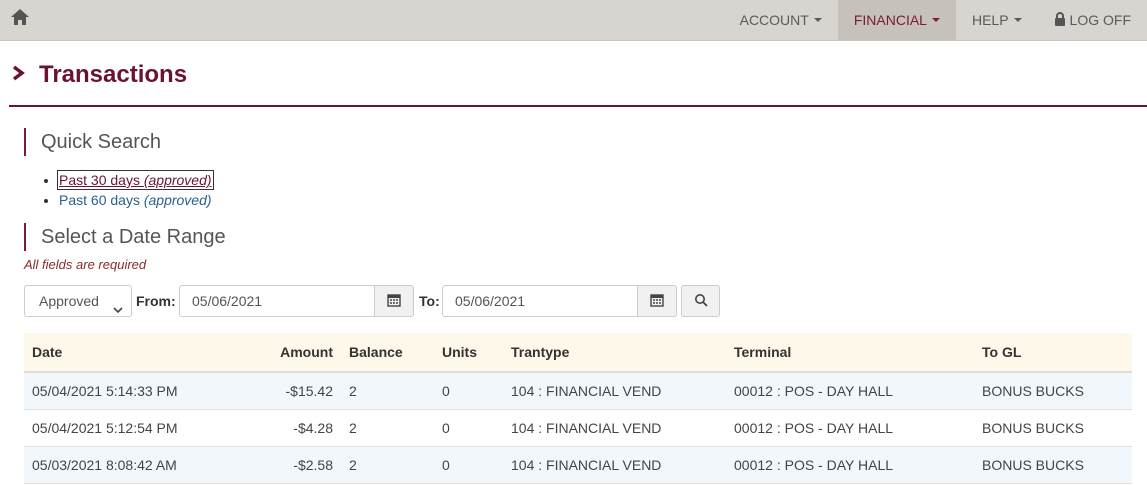 The height and width of the screenshot is (485, 1147). Describe the element at coordinates (69, 301) in the screenshot. I see `status-select-value: Approved` at that location.